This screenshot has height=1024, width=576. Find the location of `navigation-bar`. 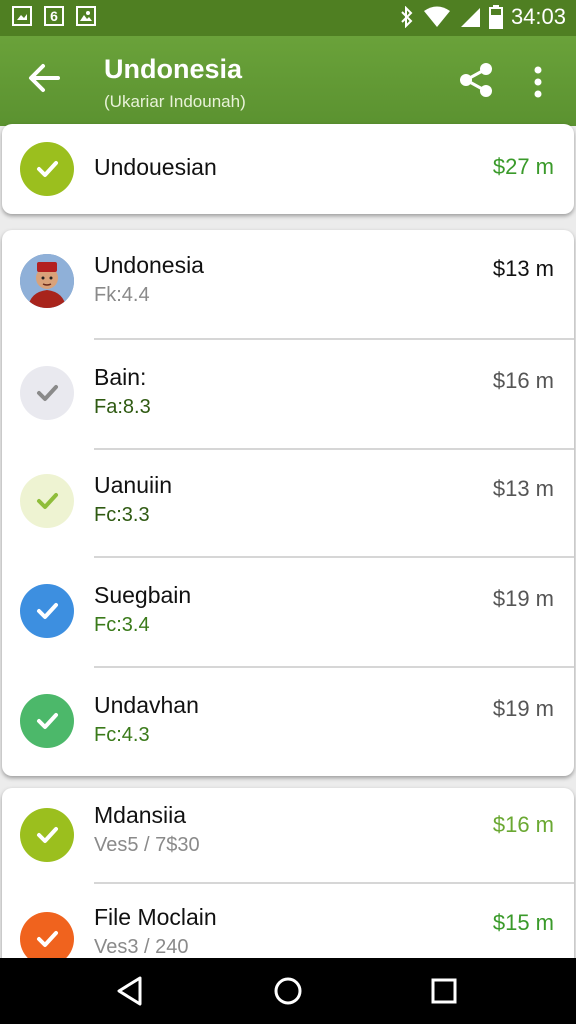

navigation-bar is located at coordinates (288, 991).